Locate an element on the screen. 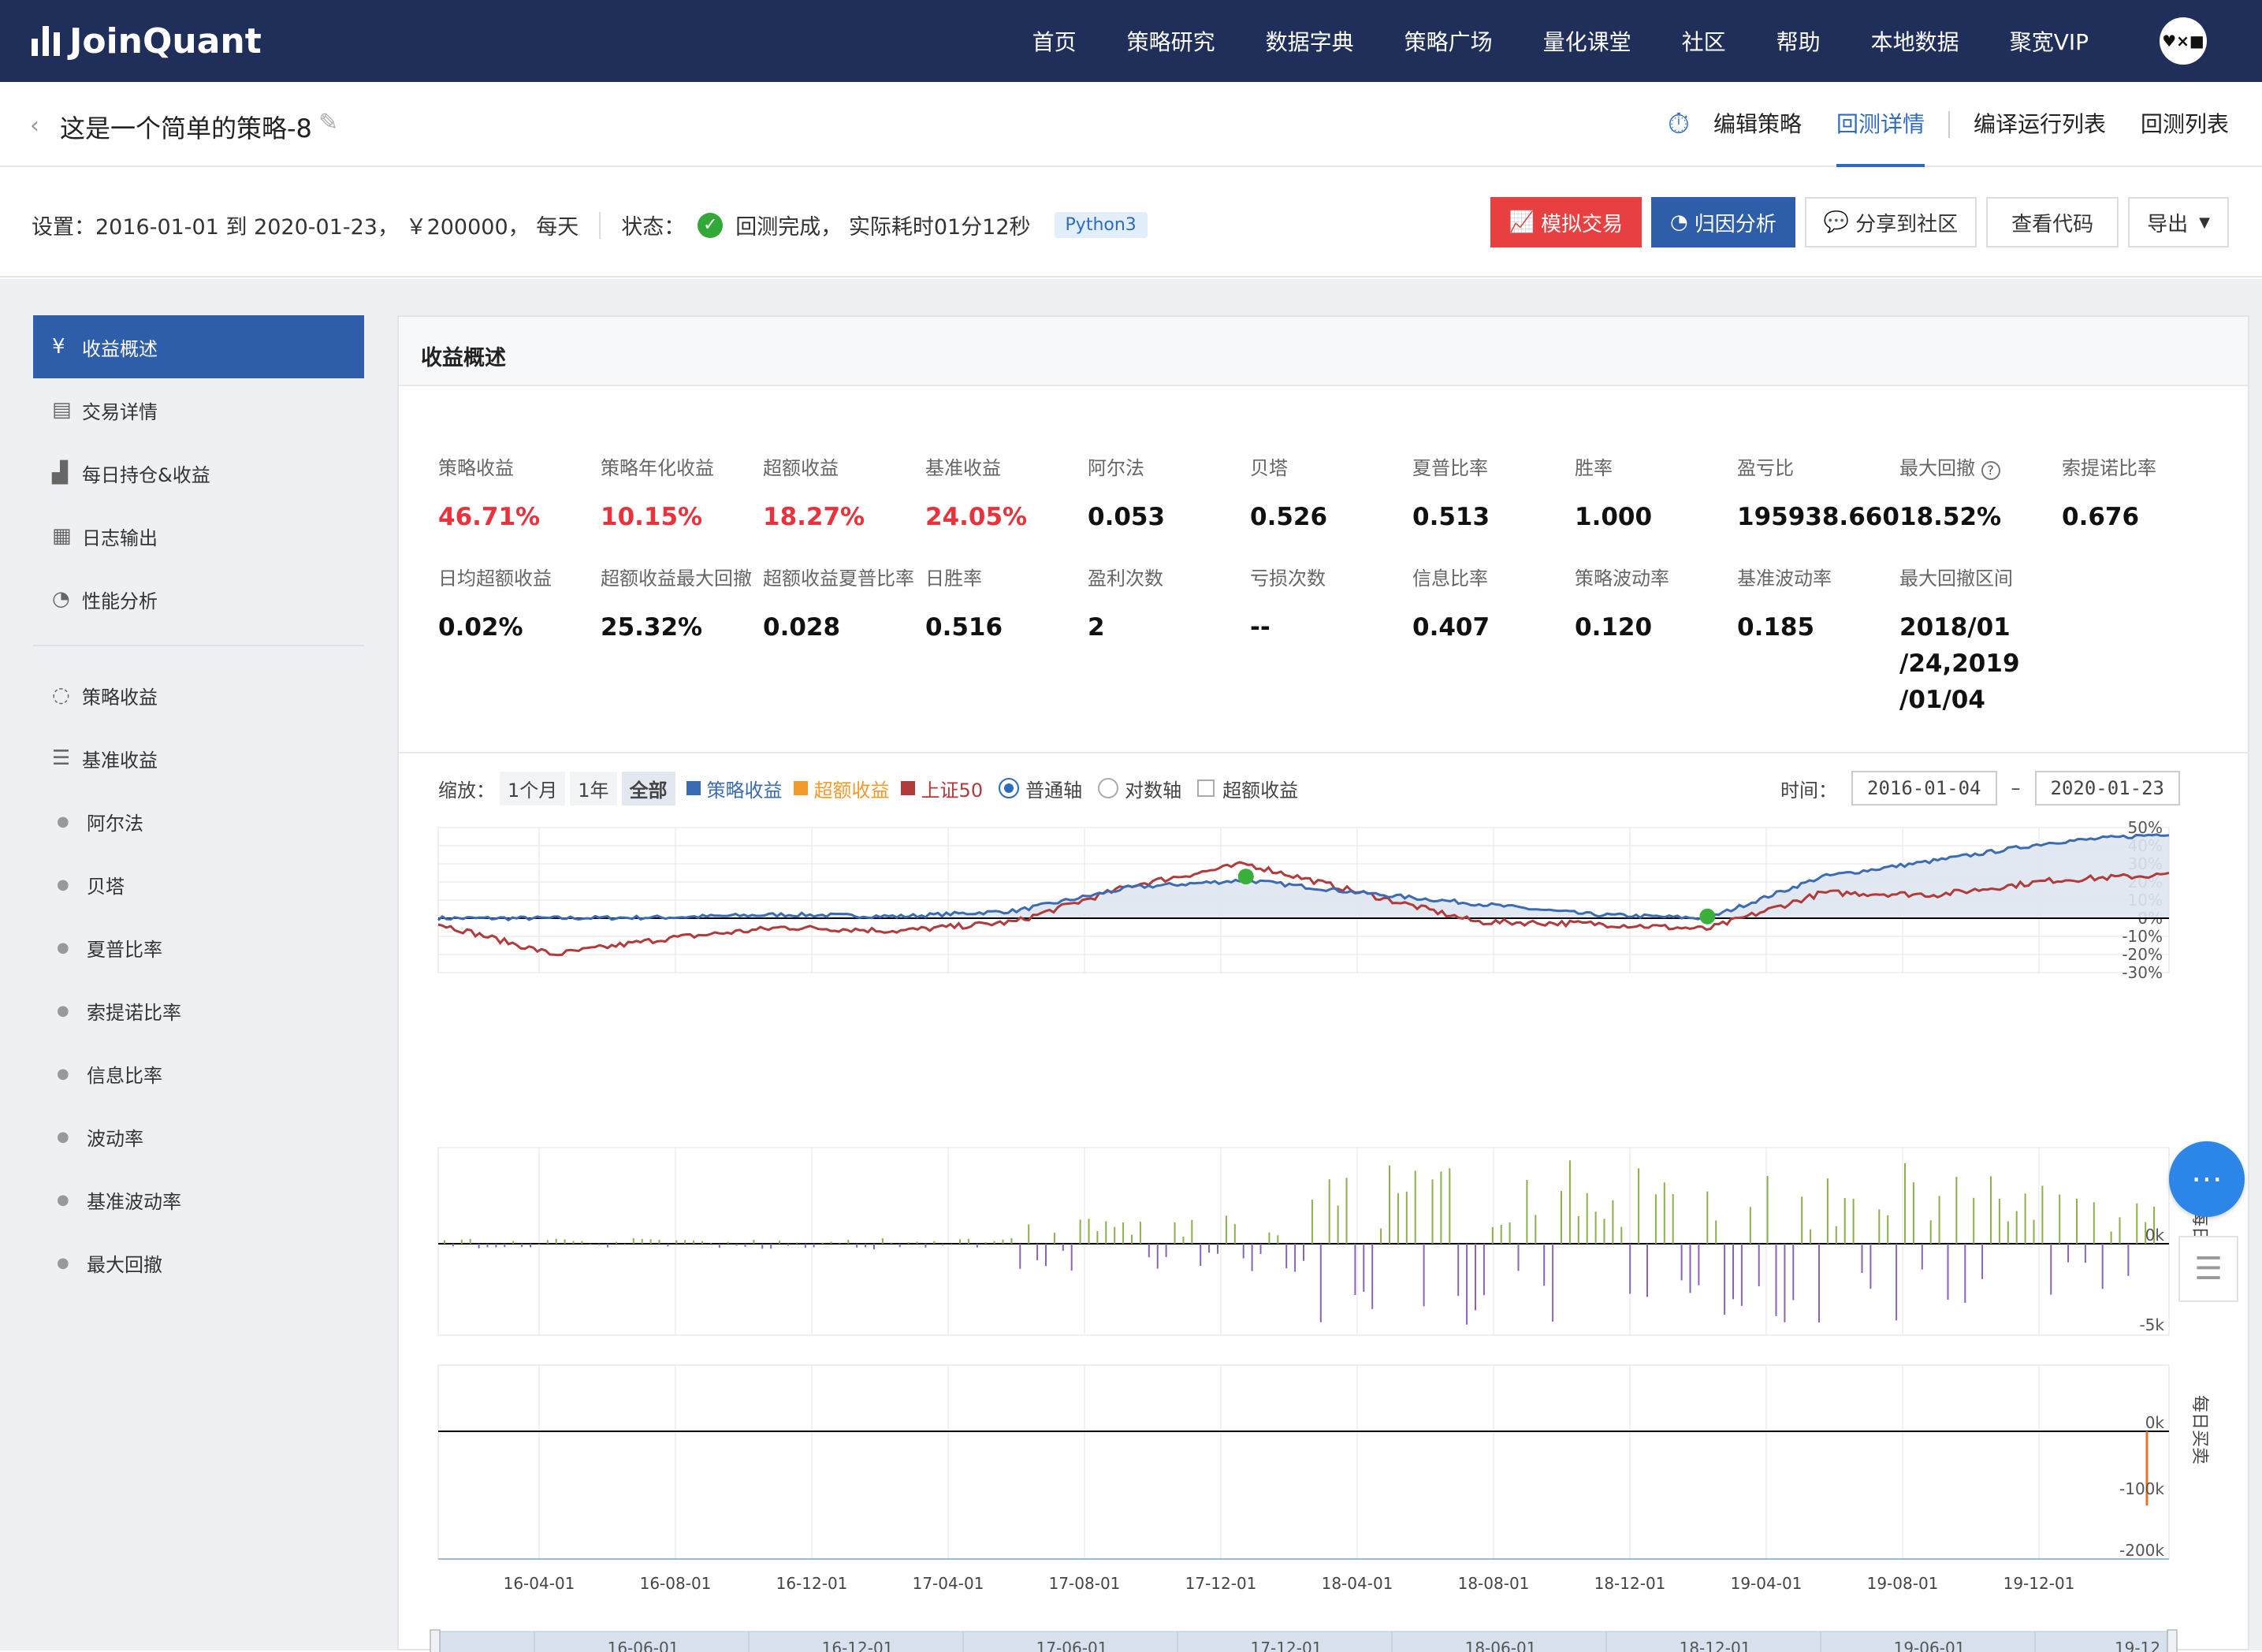 The width and height of the screenshot is (2262, 1652). brand-logo: JoinQuant is located at coordinates (147, 40).